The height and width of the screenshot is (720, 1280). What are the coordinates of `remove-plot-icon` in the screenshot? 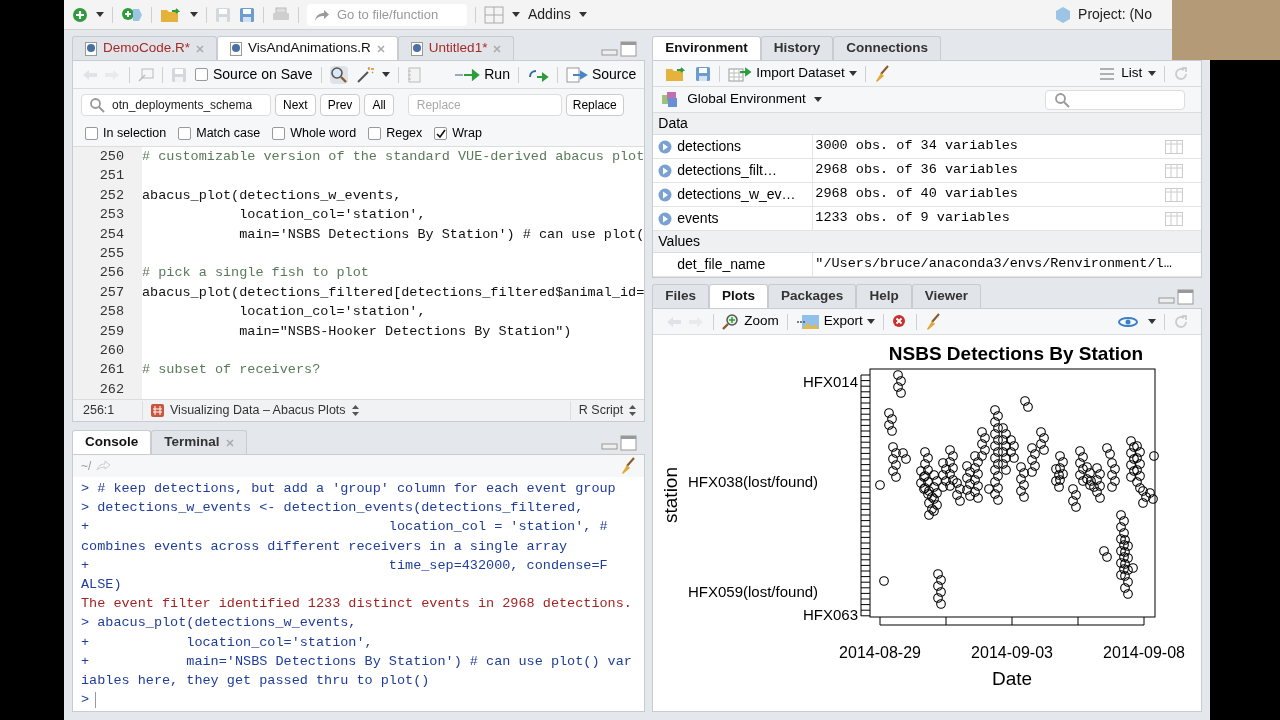 It's located at (899, 321).